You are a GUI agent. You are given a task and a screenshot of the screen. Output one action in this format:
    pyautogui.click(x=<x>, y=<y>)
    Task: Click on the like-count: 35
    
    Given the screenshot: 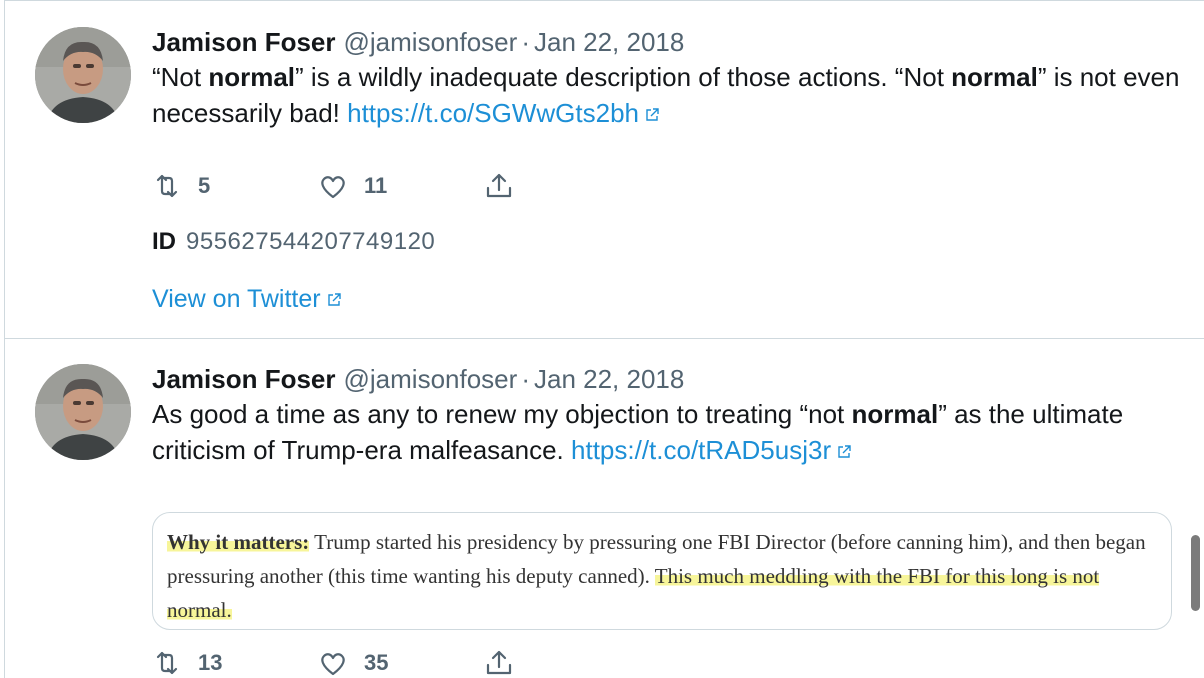 What is the action you would take?
    pyautogui.click(x=376, y=662)
    